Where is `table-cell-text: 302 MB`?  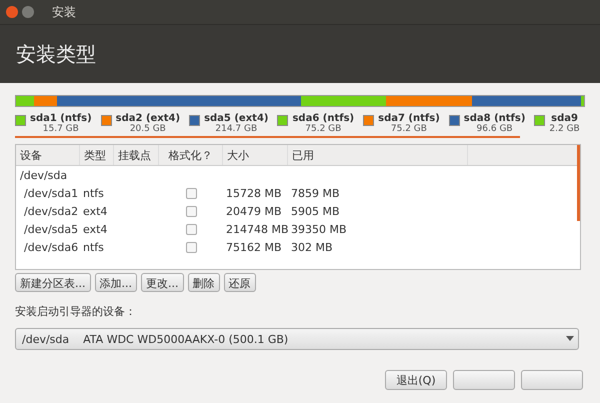 table-cell-text: 302 MB is located at coordinates (312, 247).